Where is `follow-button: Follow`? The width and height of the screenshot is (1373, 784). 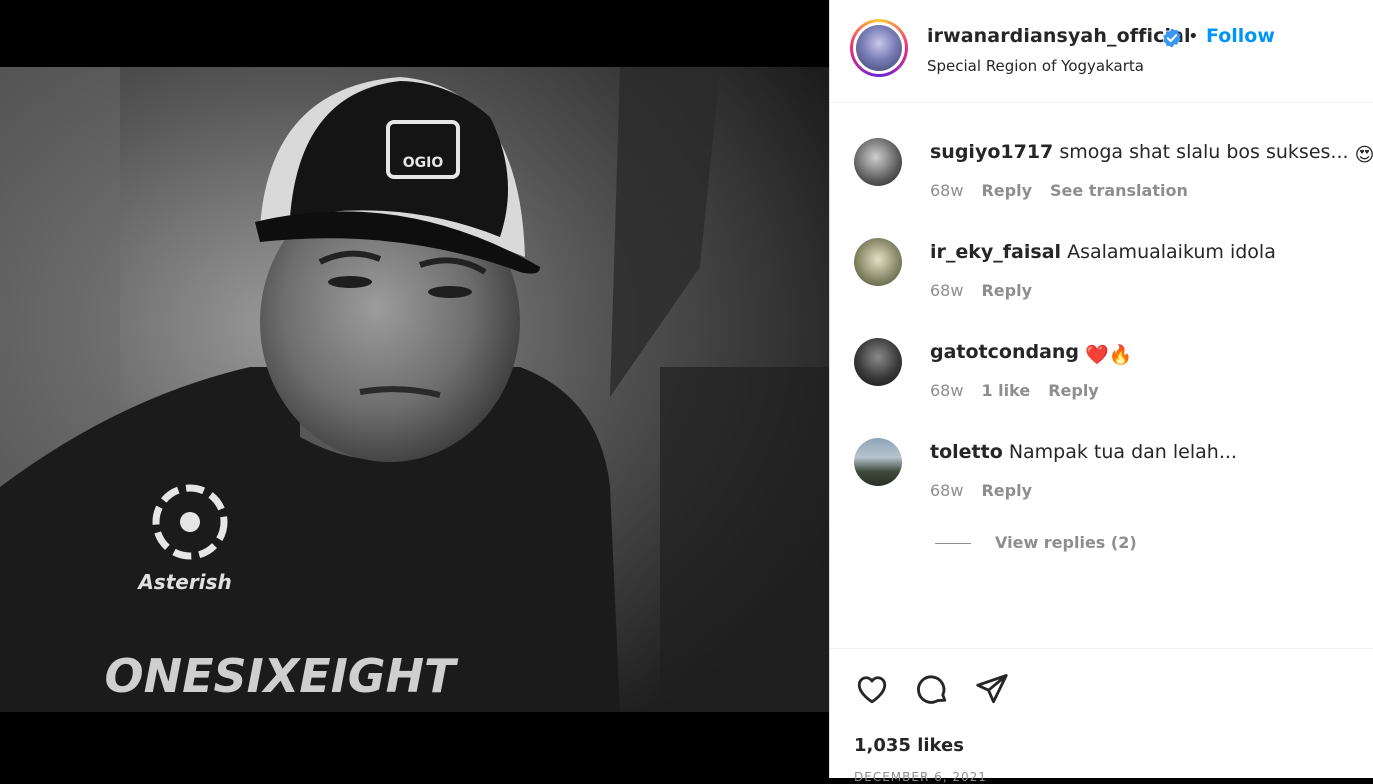
follow-button: Follow is located at coordinates (1240, 36).